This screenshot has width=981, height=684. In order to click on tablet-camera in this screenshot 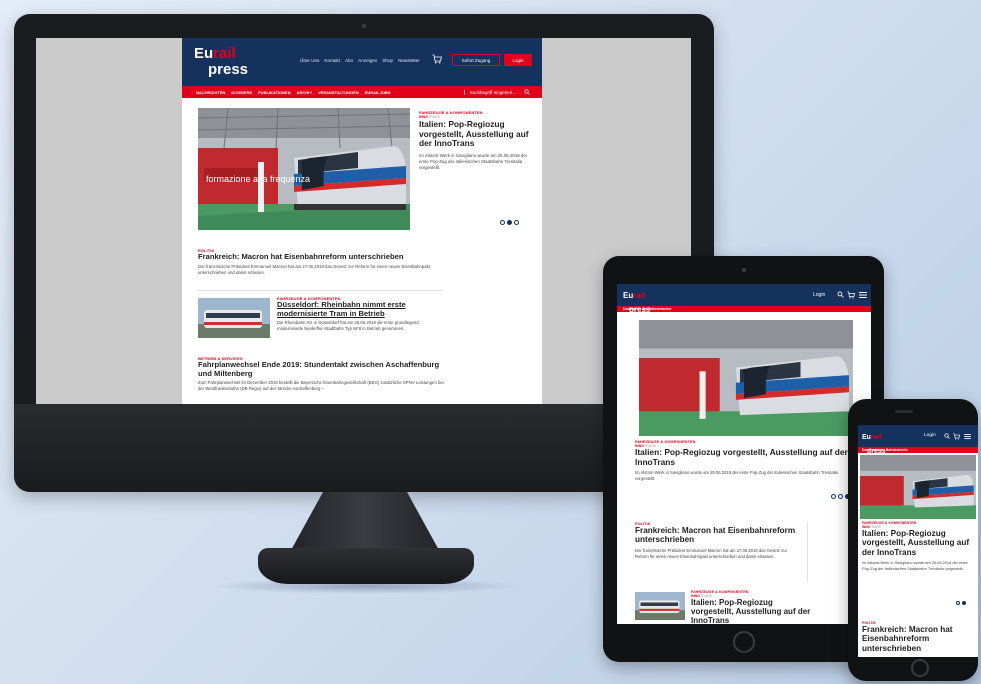, I will do `click(744, 270)`.